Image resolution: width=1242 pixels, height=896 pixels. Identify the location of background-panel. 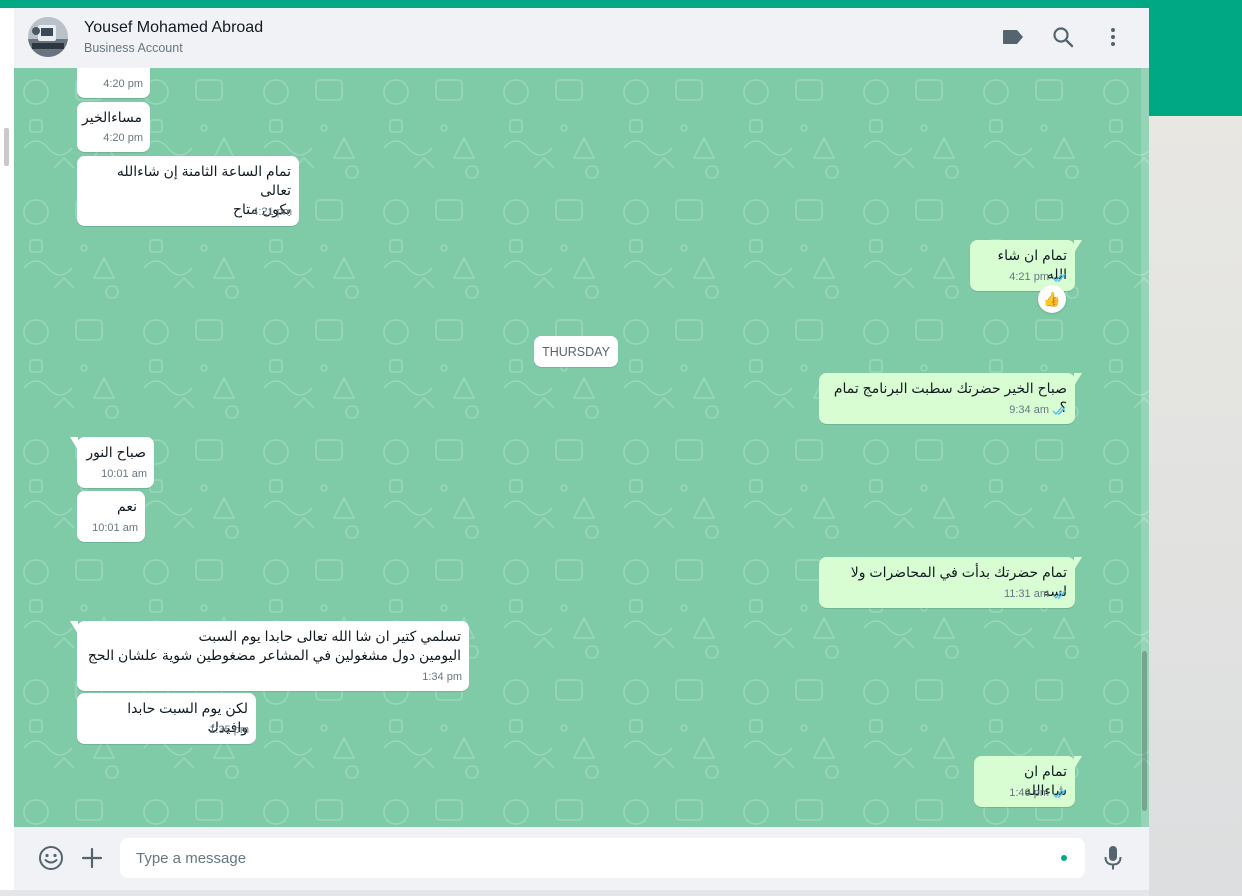
(1195, 506).